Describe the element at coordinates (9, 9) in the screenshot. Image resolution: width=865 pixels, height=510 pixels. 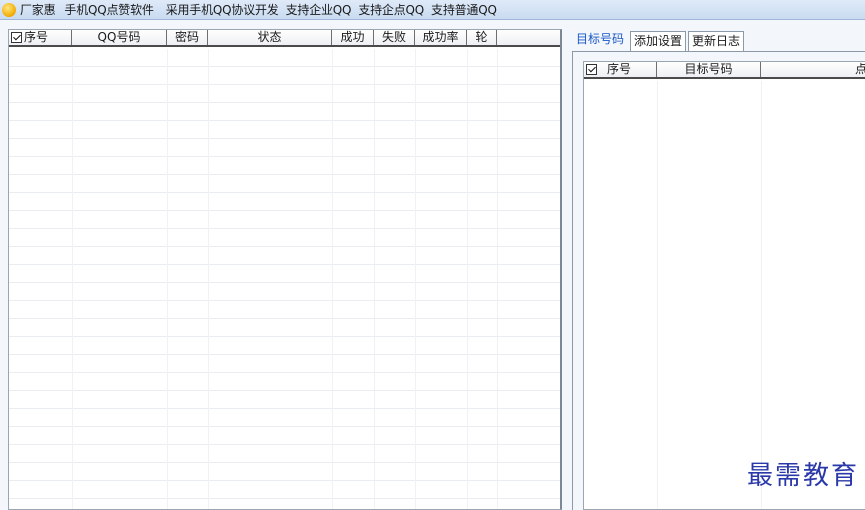
I see `app-logo-icon` at that location.